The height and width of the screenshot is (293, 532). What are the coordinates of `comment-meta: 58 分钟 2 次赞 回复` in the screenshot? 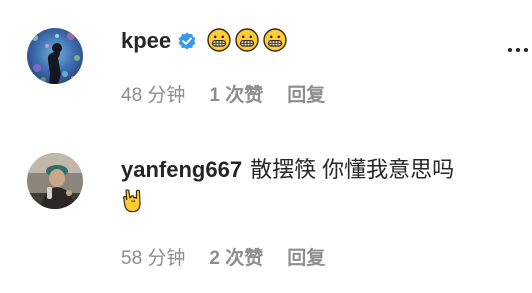 It's located at (223, 259).